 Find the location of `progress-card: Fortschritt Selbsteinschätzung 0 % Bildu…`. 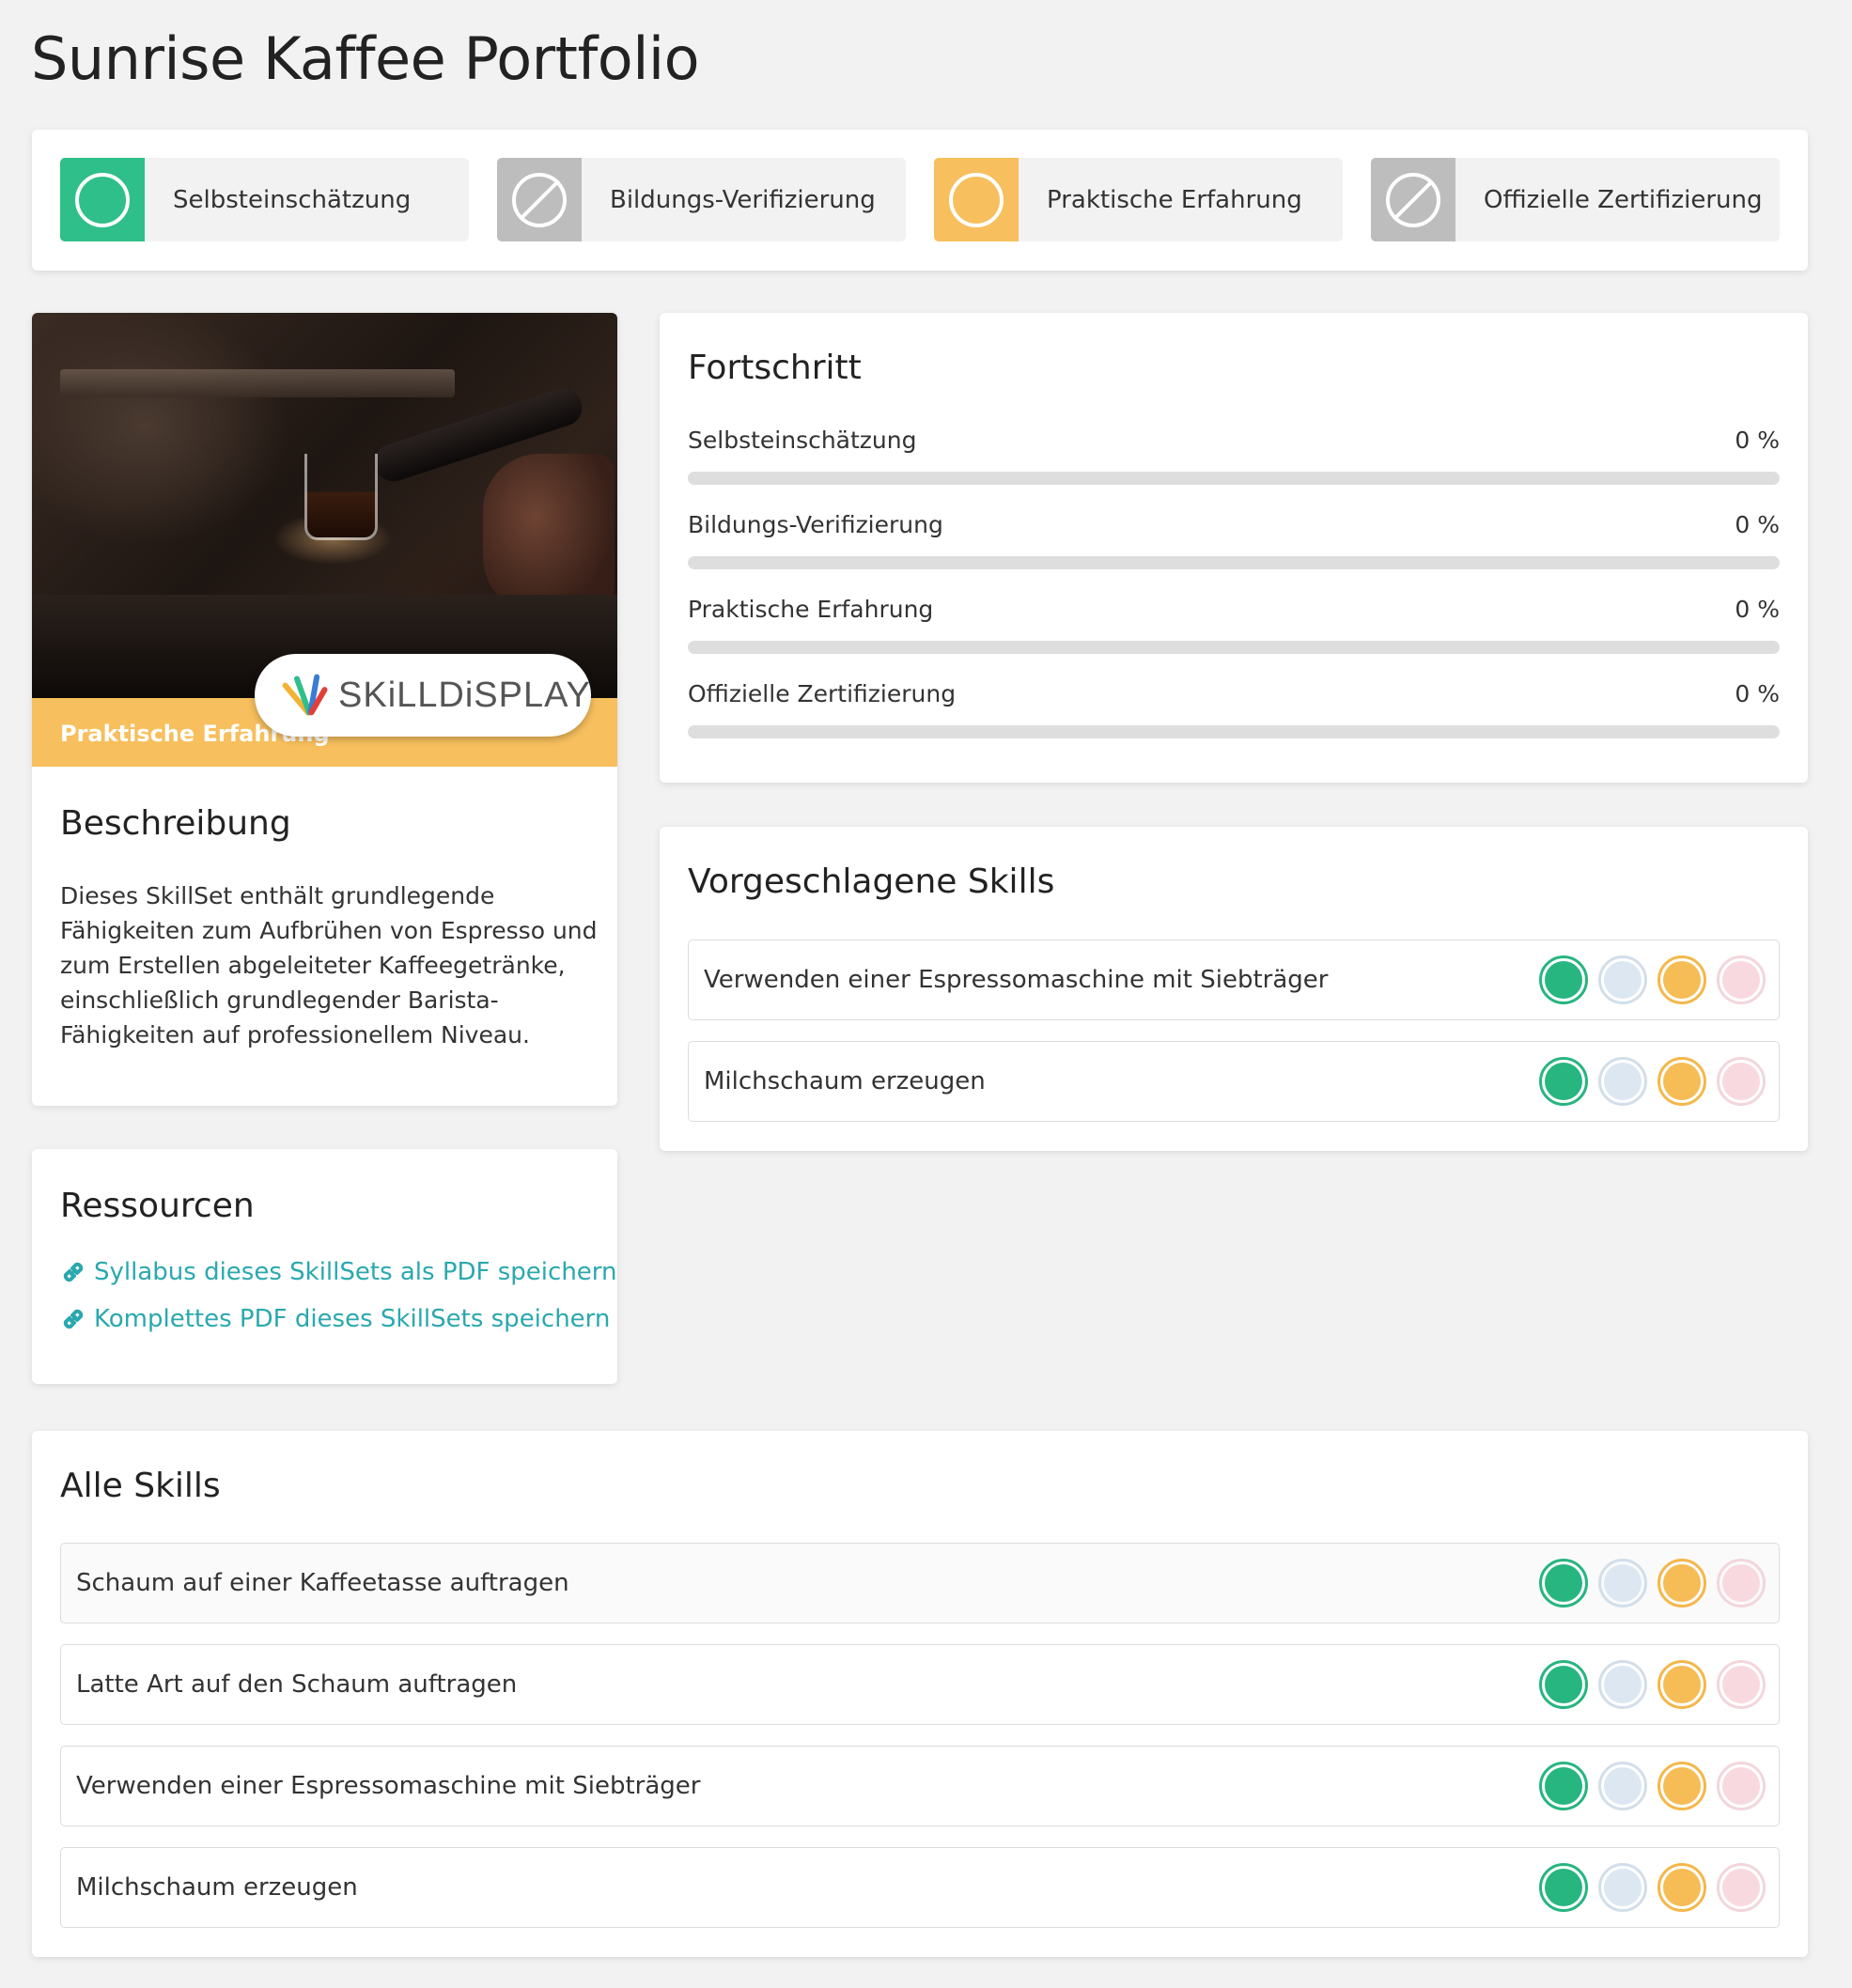

progress-card: Fortschritt Selbsteinschätzung 0 % Bildu… is located at coordinates (1234, 548).